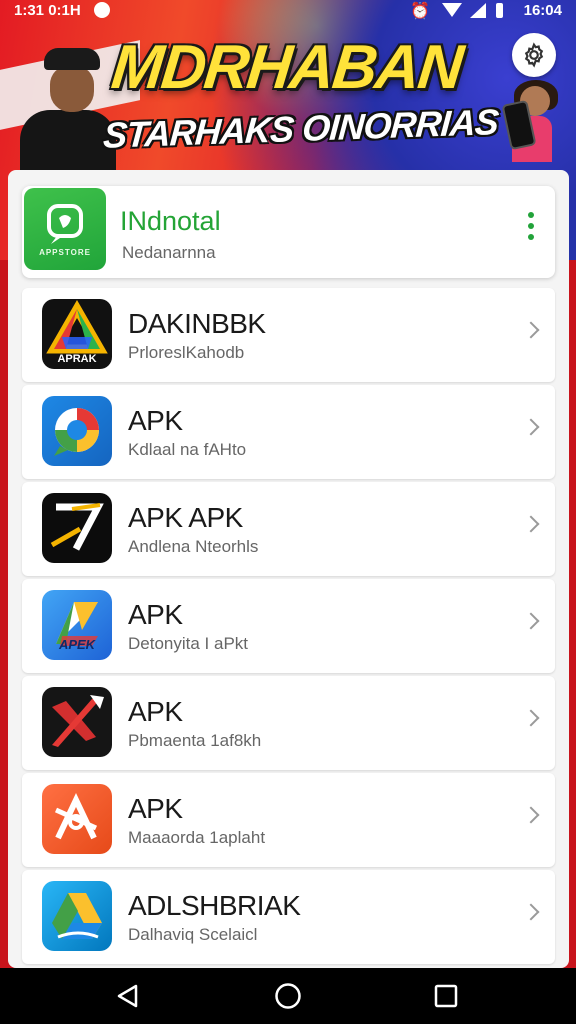  What do you see at coordinates (193, 546) in the screenshot?
I see `app-subtitle: Andlena Nteorhls` at bounding box center [193, 546].